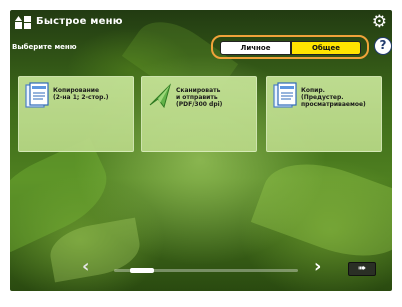 This screenshot has height=307, width=402. Describe the element at coordinates (23, 22) in the screenshot. I see `home-menu-icon` at that location.